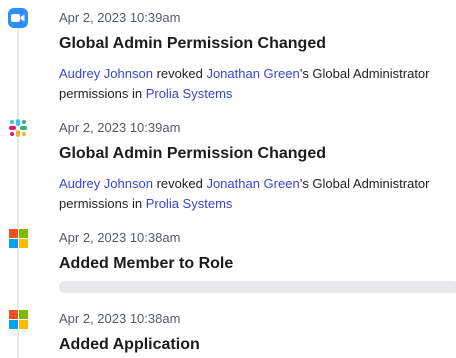 The image size is (456, 358). I want to click on slack-icon, so click(18, 128).